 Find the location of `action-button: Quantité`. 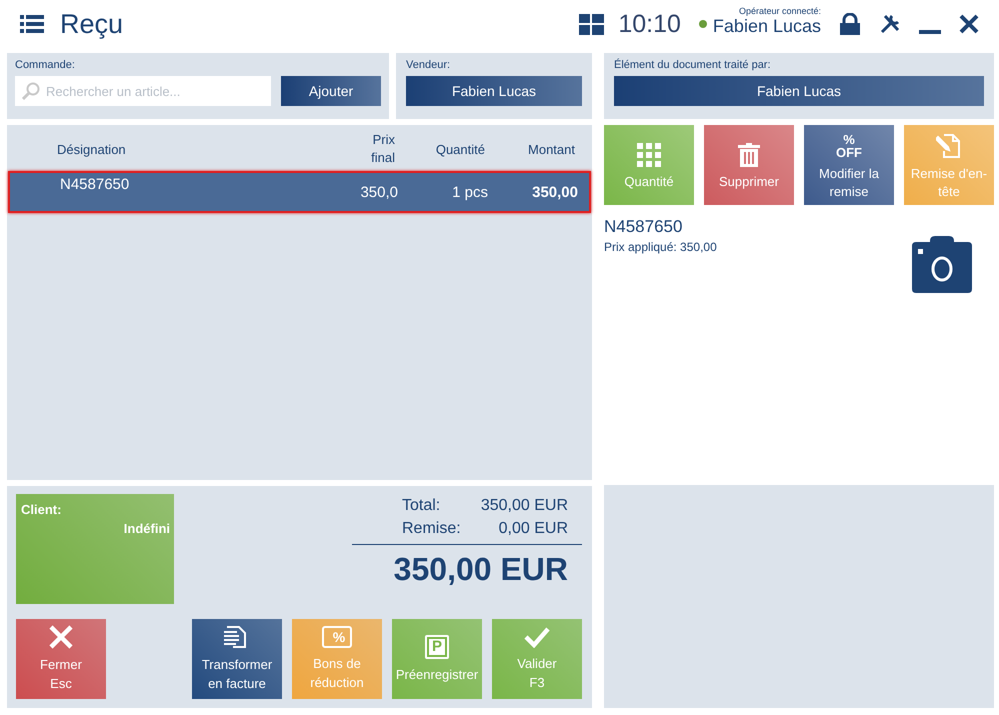

action-button: Quantité is located at coordinates (649, 165).